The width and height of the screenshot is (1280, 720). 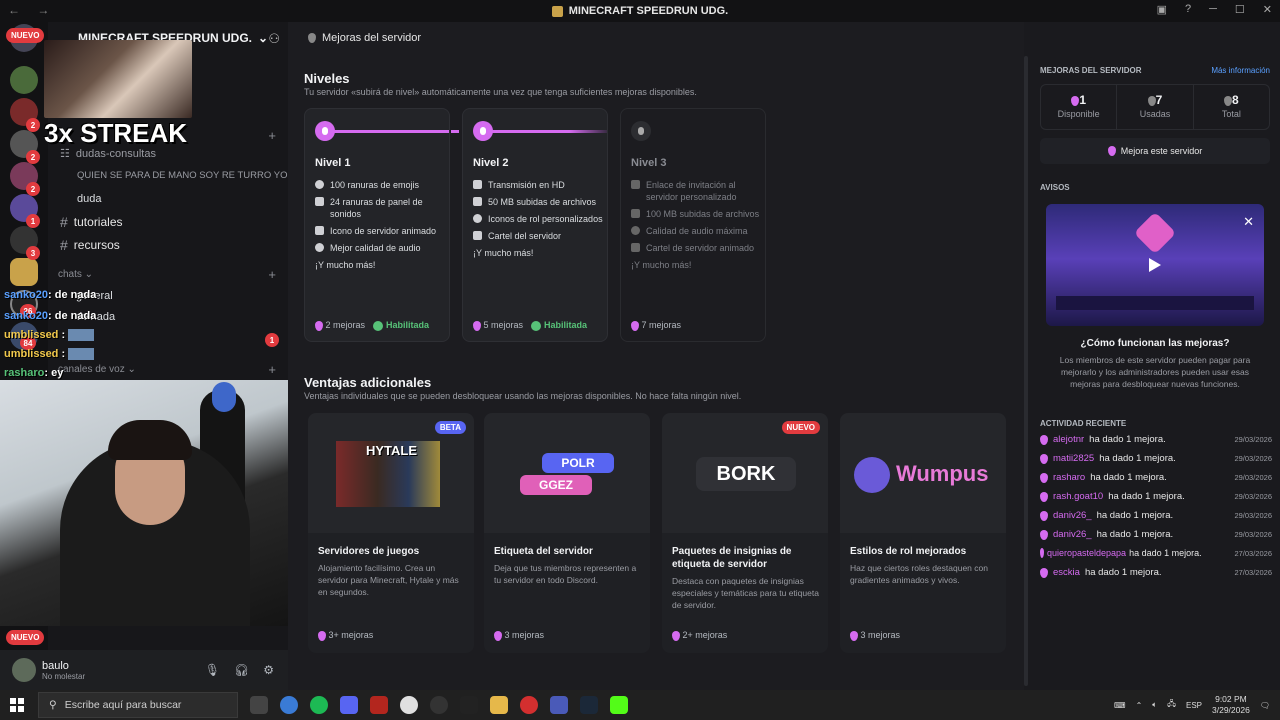 What do you see at coordinates (138, 705) in the screenshot?
I see `taskbar-search: ⚲ Escribe aquí para buscar` at bounding box center [138, 705].